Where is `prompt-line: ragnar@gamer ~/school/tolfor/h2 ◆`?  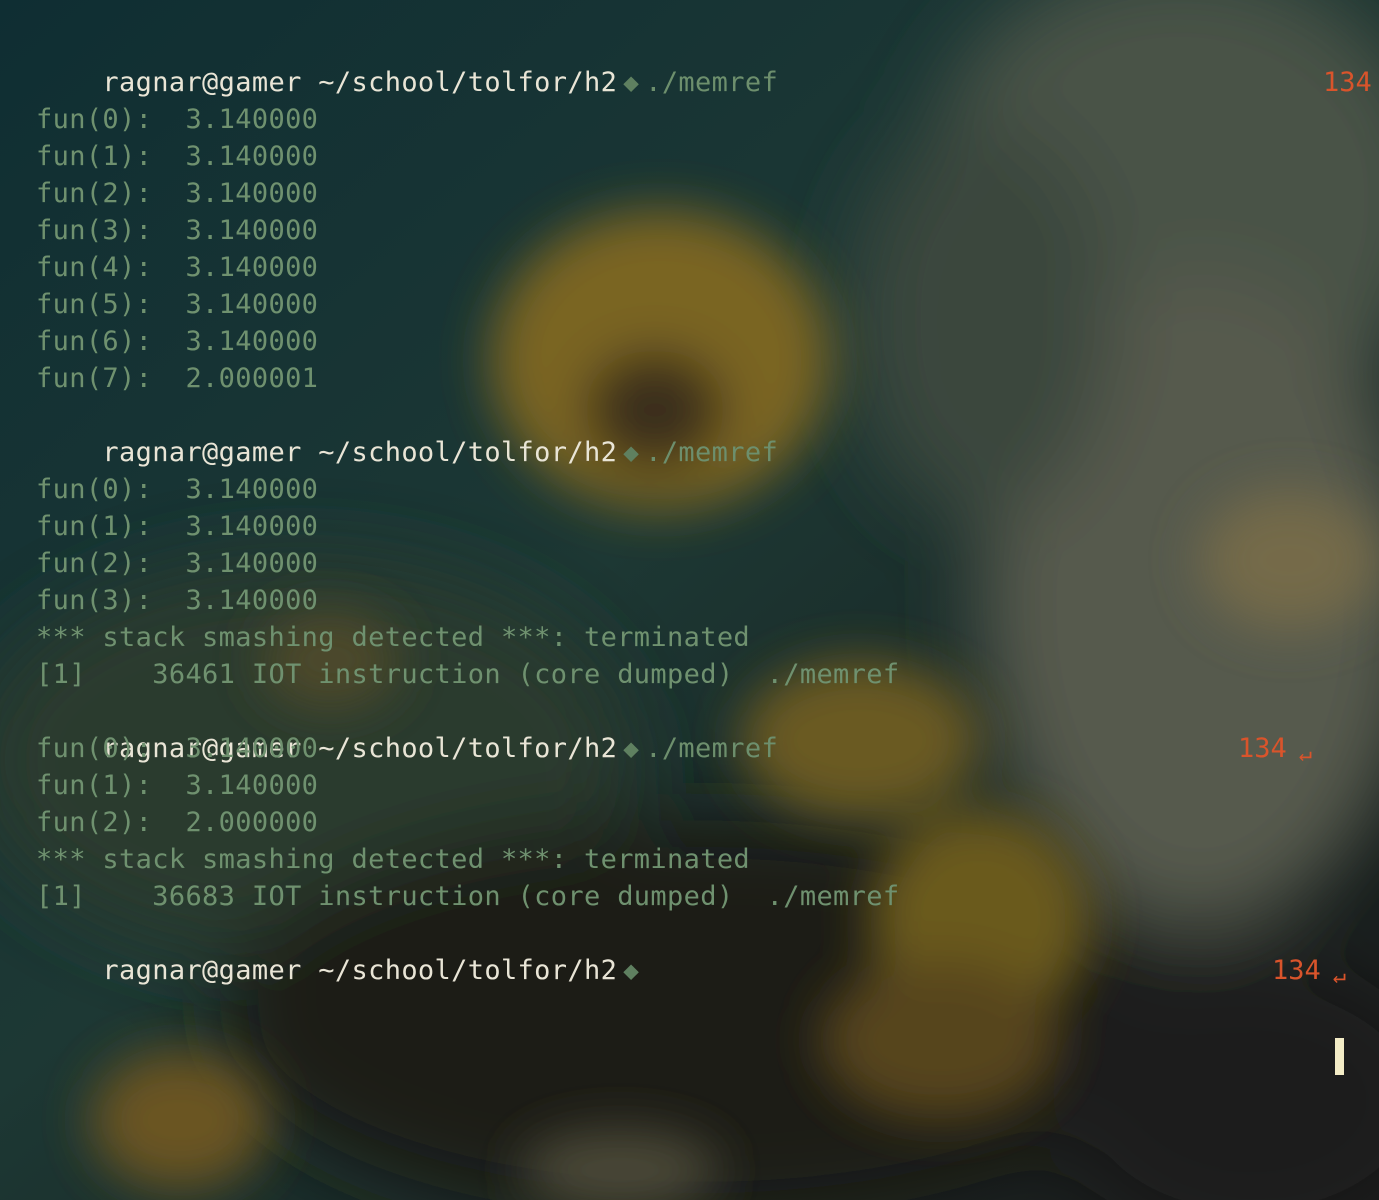
prompt-line: ragnar@gamer ~/school/tolfor/h2 ◆ is located at coordinates (340, 950).